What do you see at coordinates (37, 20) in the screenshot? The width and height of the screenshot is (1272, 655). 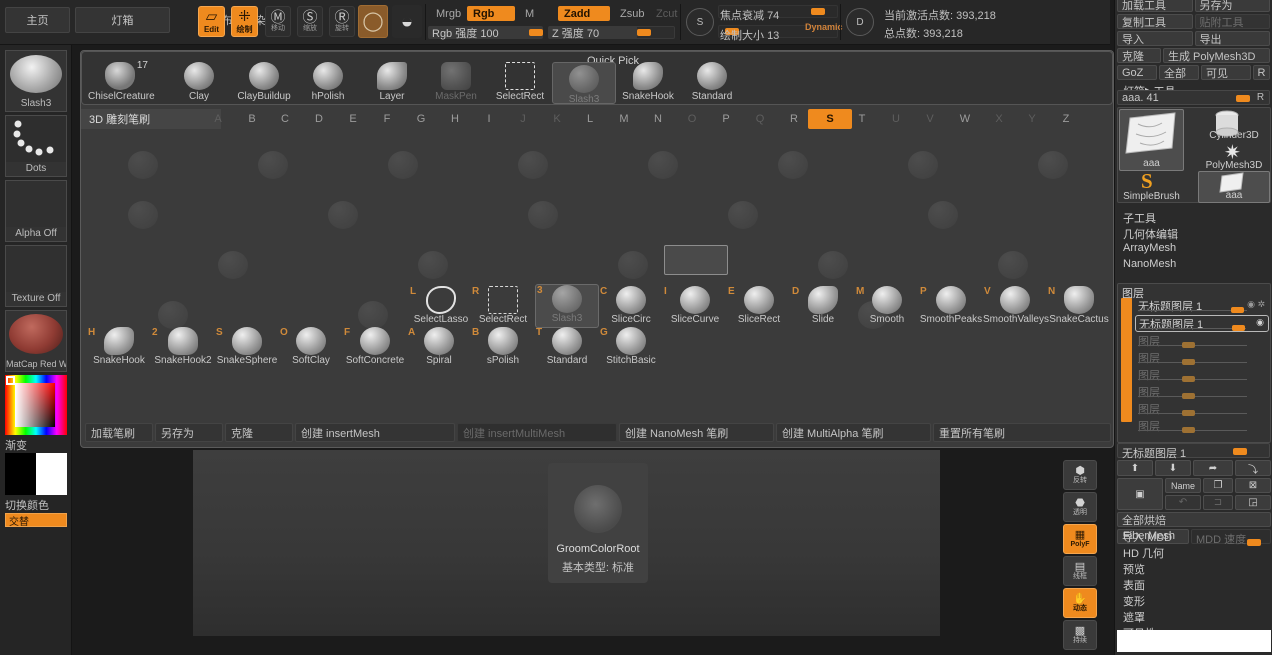 I see `nav-home-button: 主页` at bounding box center [37, 20].